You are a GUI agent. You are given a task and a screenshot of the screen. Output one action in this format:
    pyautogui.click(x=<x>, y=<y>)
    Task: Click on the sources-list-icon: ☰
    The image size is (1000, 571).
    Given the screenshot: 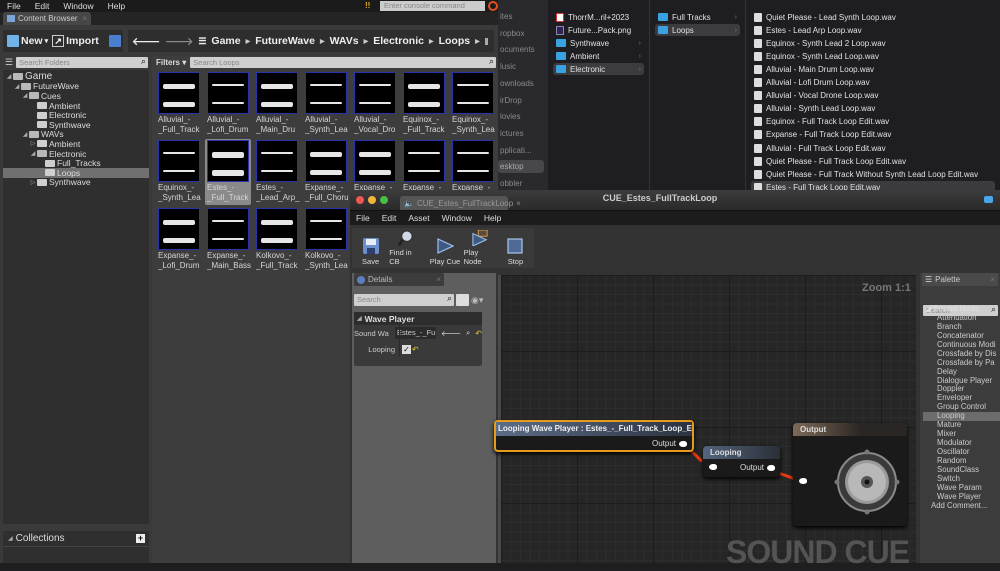 What is the action you would take?
    pyautogui.click(x=9, y=62)
    